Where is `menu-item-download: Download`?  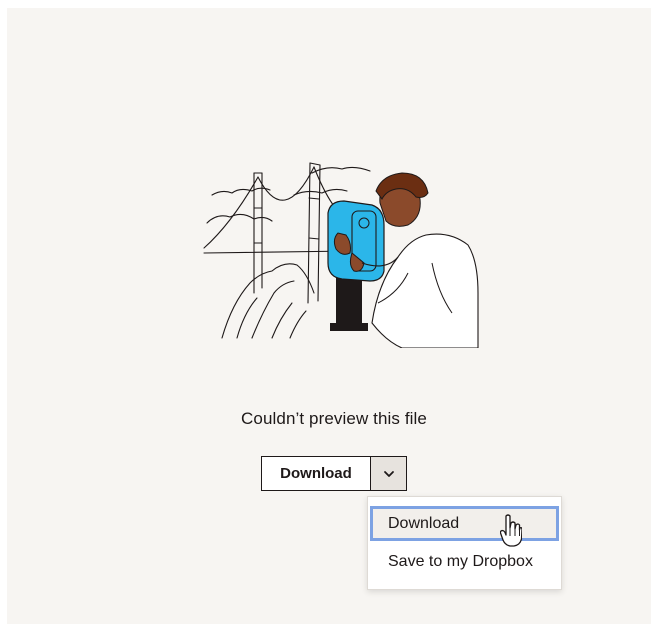
menu-item-download: Download is located at coordinates (464, 523).